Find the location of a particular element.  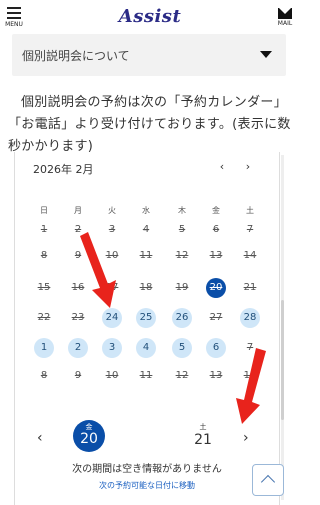

calendar-day-available: 4 is located at coordinates (146, 348).